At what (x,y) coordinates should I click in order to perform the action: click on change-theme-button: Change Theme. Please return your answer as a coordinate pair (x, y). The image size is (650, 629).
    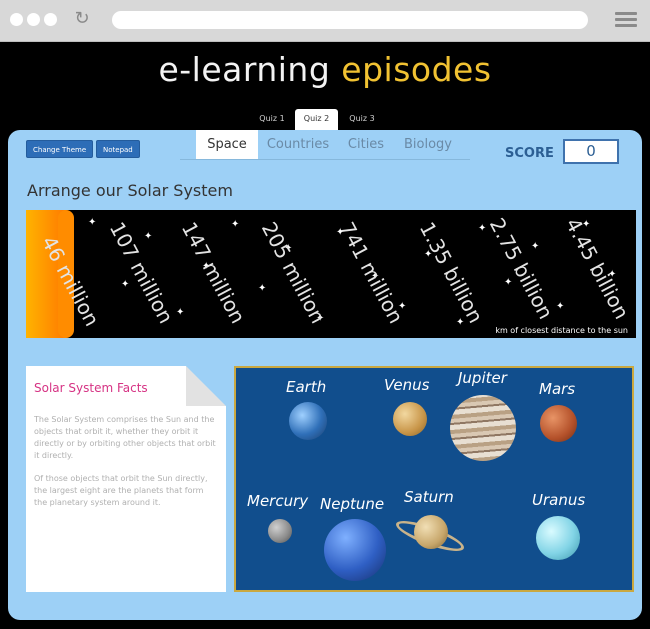
    Looking at the image, I should click on (60, 149).